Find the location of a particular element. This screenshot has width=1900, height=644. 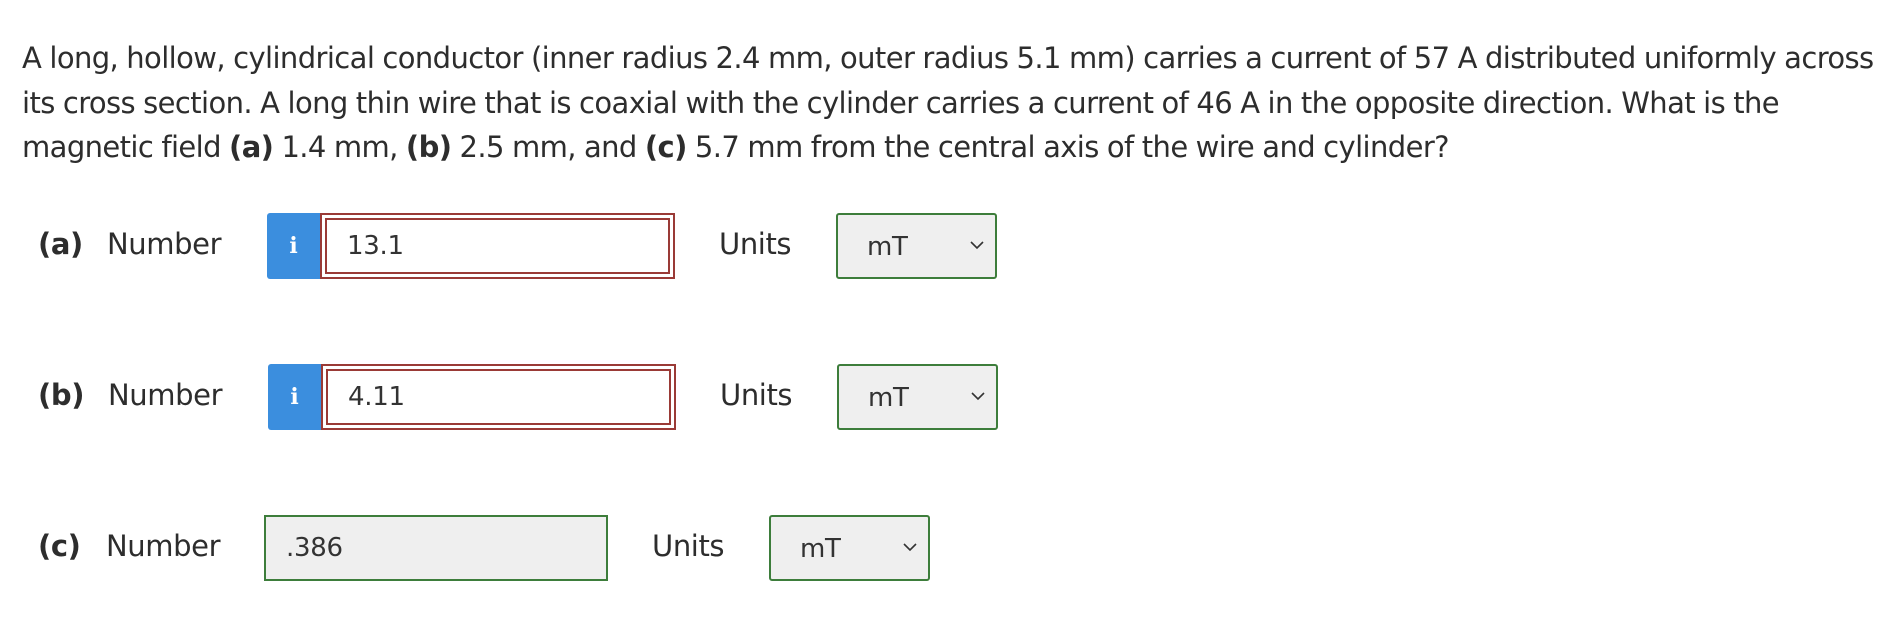

part-c-number-input: .386 is located at coordinates (436, 548).